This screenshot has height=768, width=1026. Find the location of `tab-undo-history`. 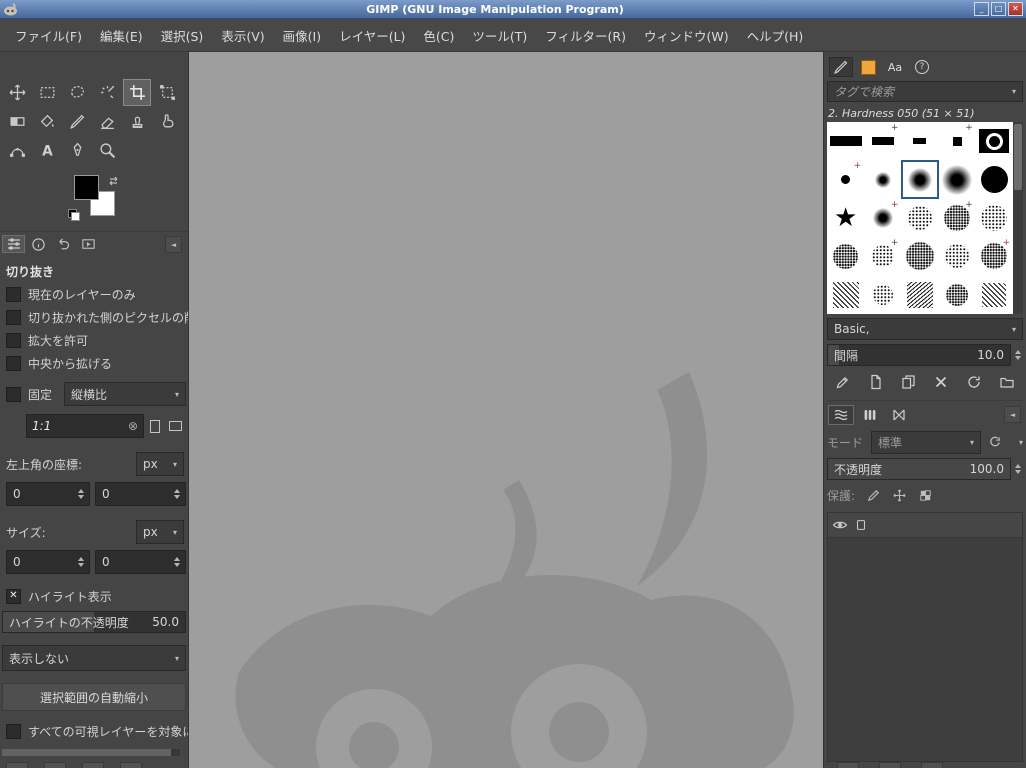

tab-undo-history is located at coordinates (63, 244).